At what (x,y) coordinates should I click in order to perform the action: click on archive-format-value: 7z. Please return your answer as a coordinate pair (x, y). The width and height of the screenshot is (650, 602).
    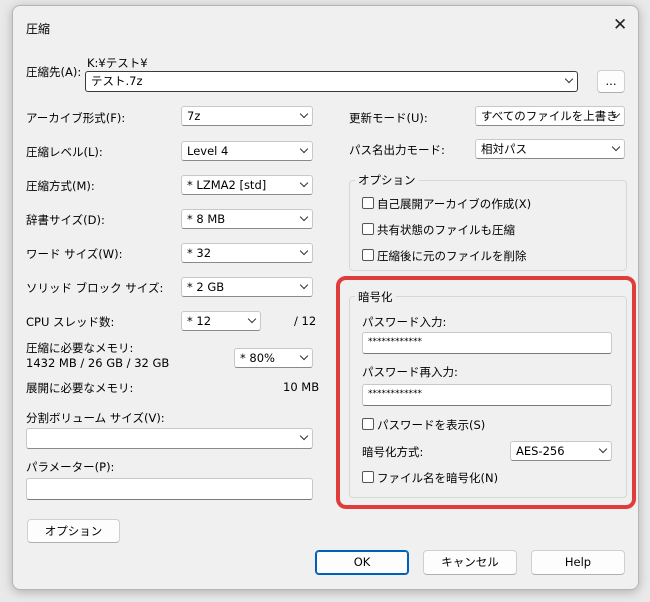
    Looking at the image, I should click on (194, 116).